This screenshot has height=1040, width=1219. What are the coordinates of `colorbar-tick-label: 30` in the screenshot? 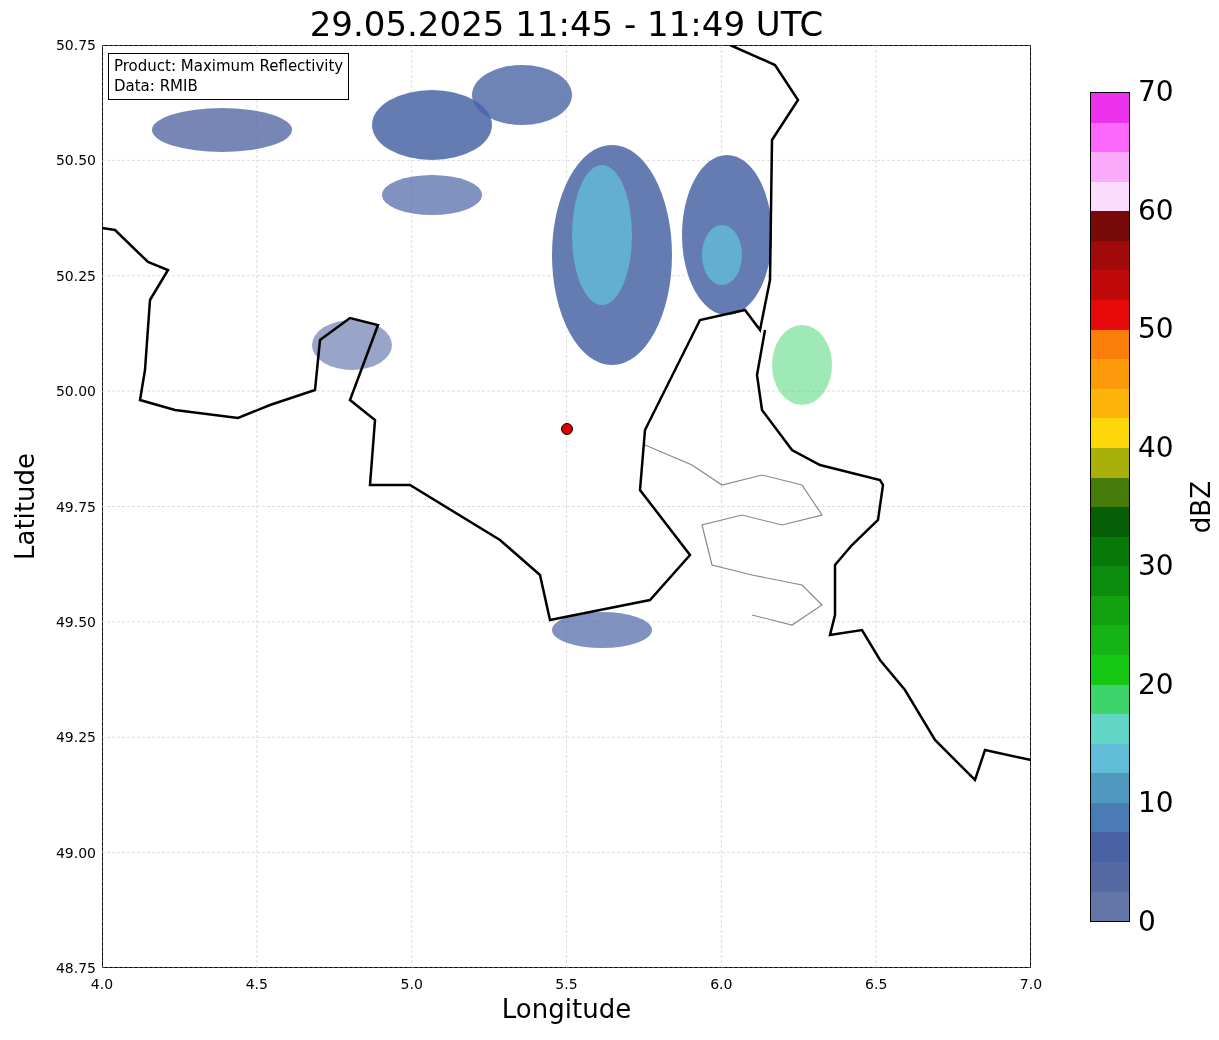 It's located at (1156, 566).